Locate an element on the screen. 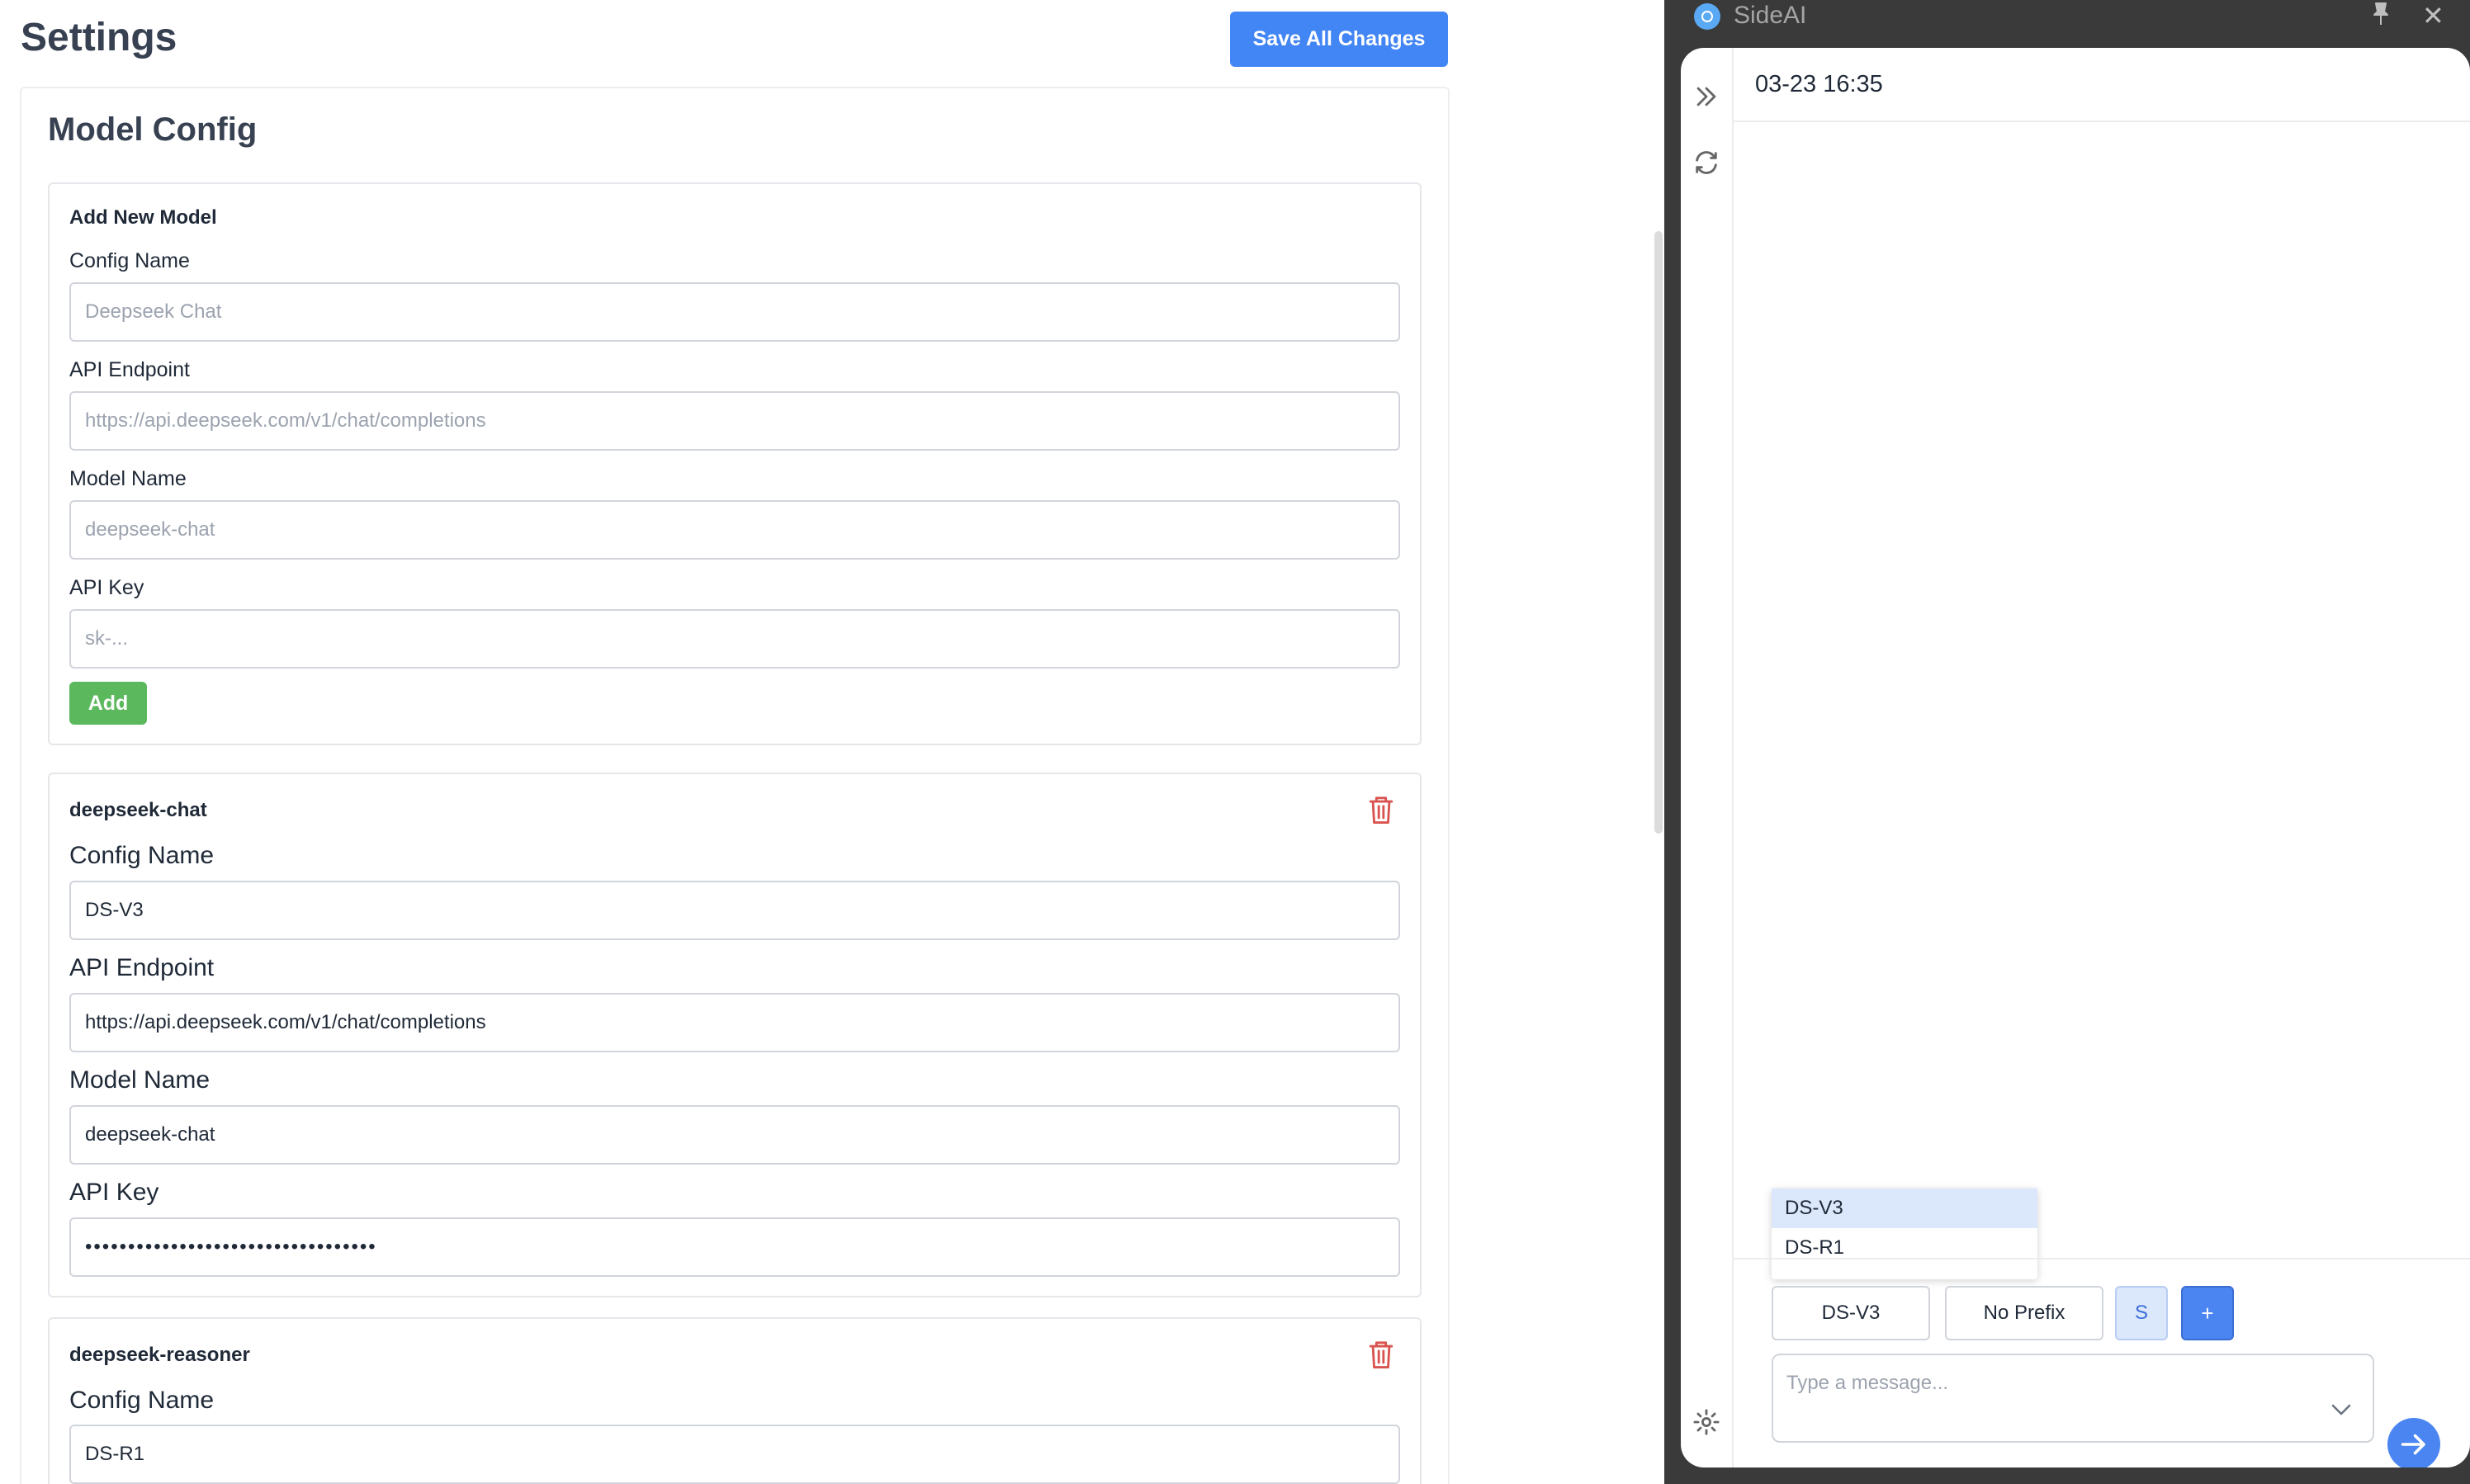  refresh-icon is located at coordinates (1706, 163).